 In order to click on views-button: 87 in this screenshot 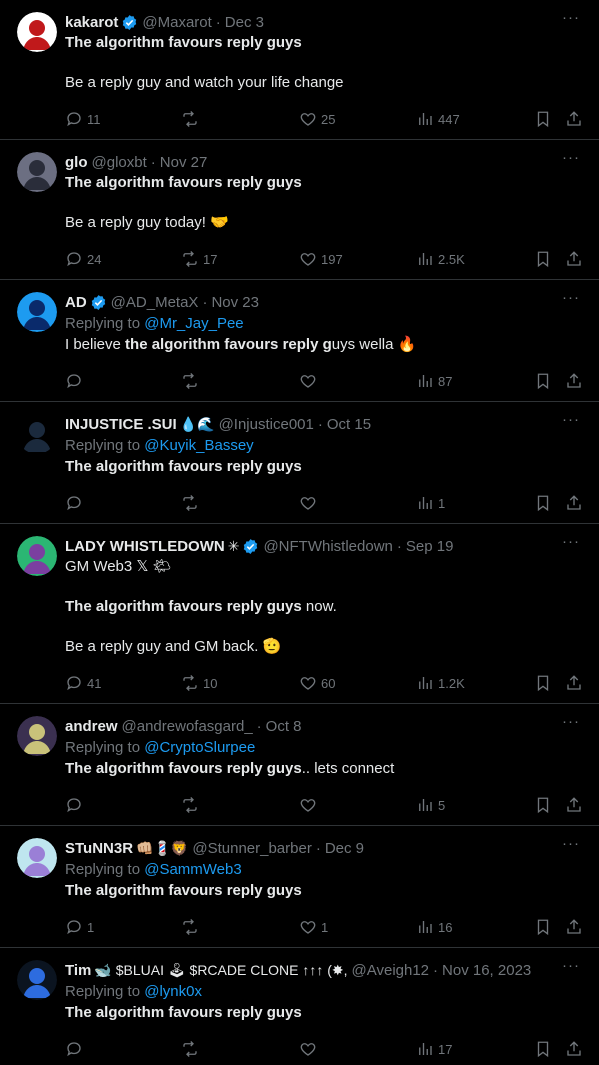, I will do `click(434, 381)`.